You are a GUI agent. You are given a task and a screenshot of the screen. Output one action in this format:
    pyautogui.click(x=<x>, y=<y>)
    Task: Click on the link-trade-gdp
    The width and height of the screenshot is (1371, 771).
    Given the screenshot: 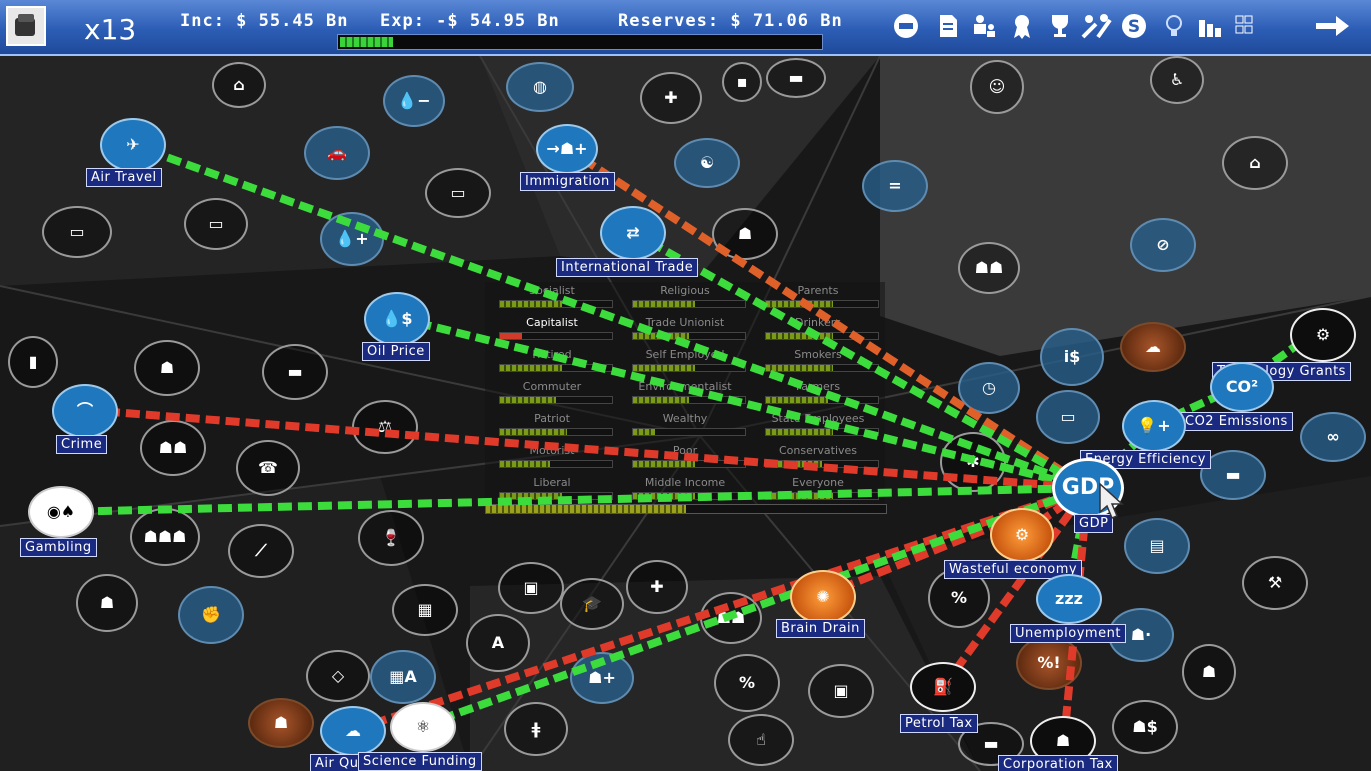 What is the action you would take?
    pyautogui.click(x=860, y=360)
    